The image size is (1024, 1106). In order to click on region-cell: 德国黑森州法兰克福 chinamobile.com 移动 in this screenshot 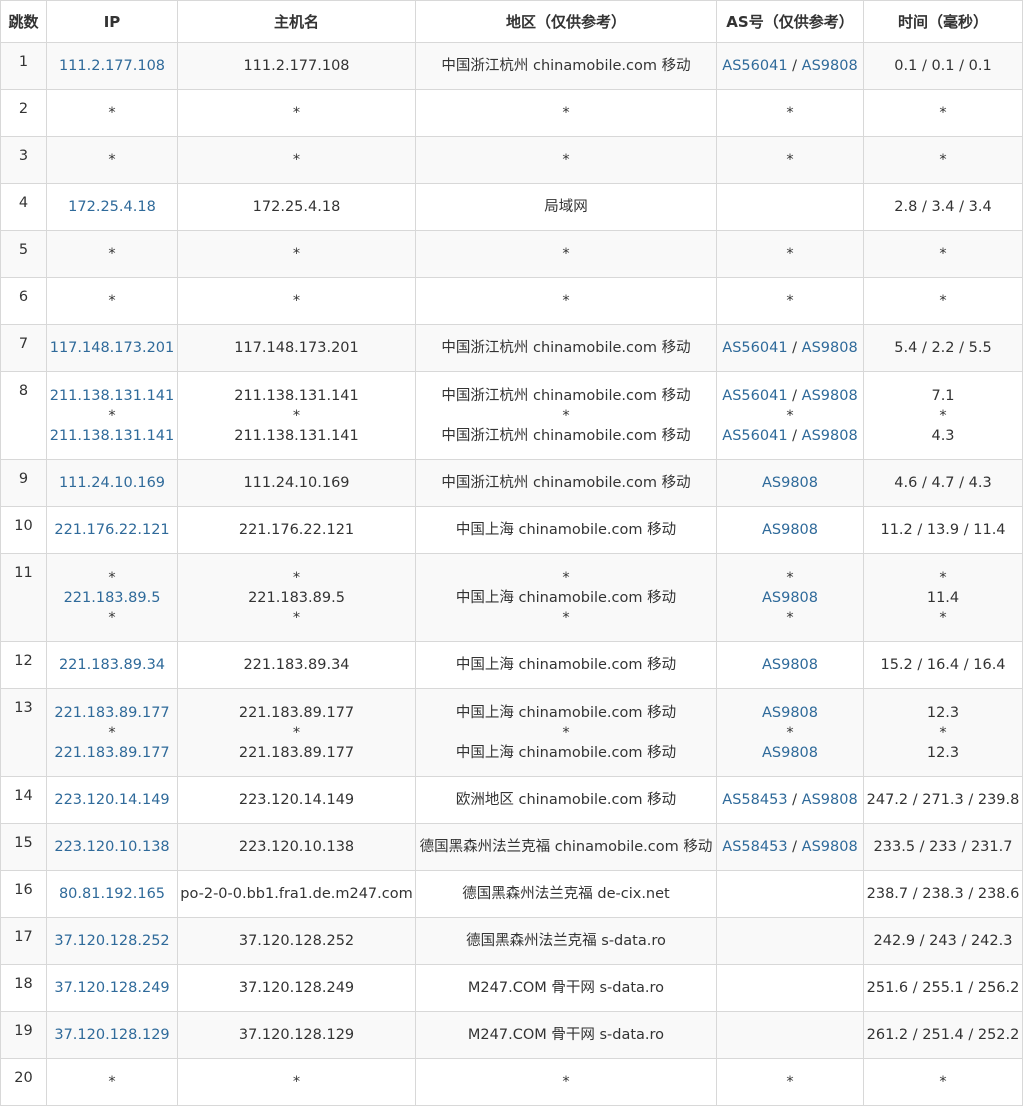, I will do `click(566, 847)`.